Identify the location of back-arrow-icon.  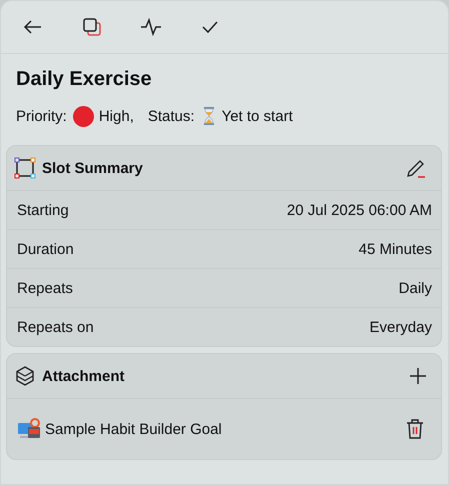
(33, 27).